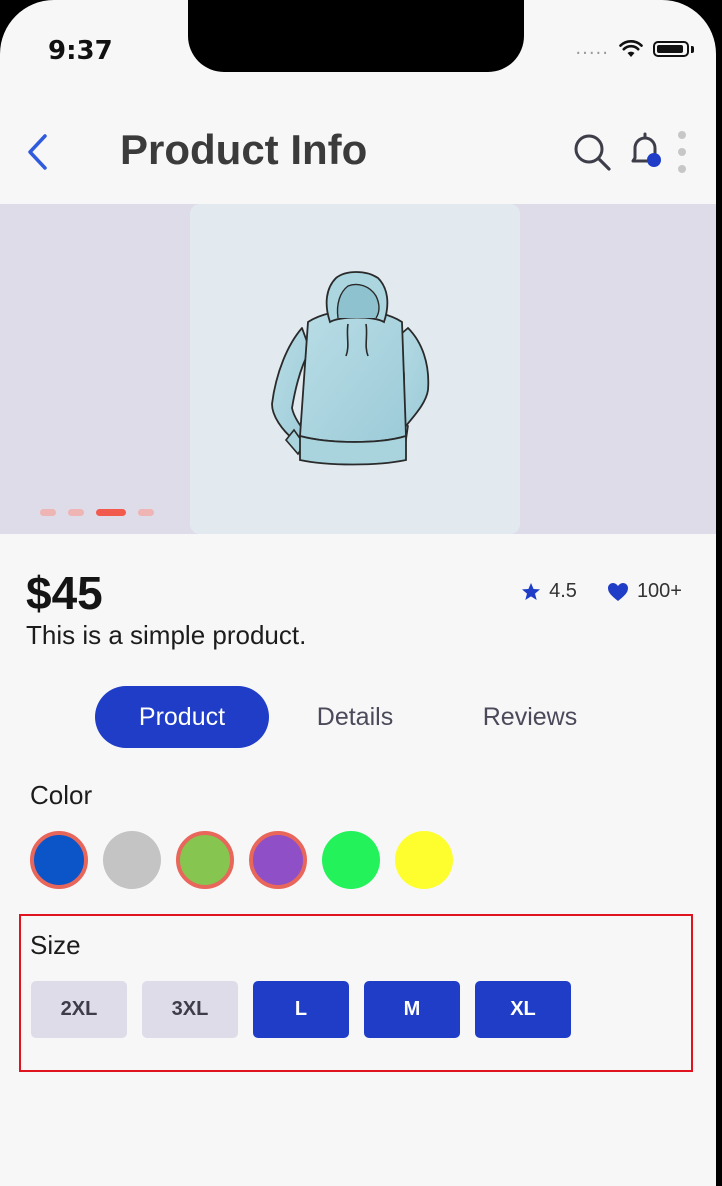 This screenshot has width=722, height=1186. I want to click on tab-product: Product, so click(182, 717).